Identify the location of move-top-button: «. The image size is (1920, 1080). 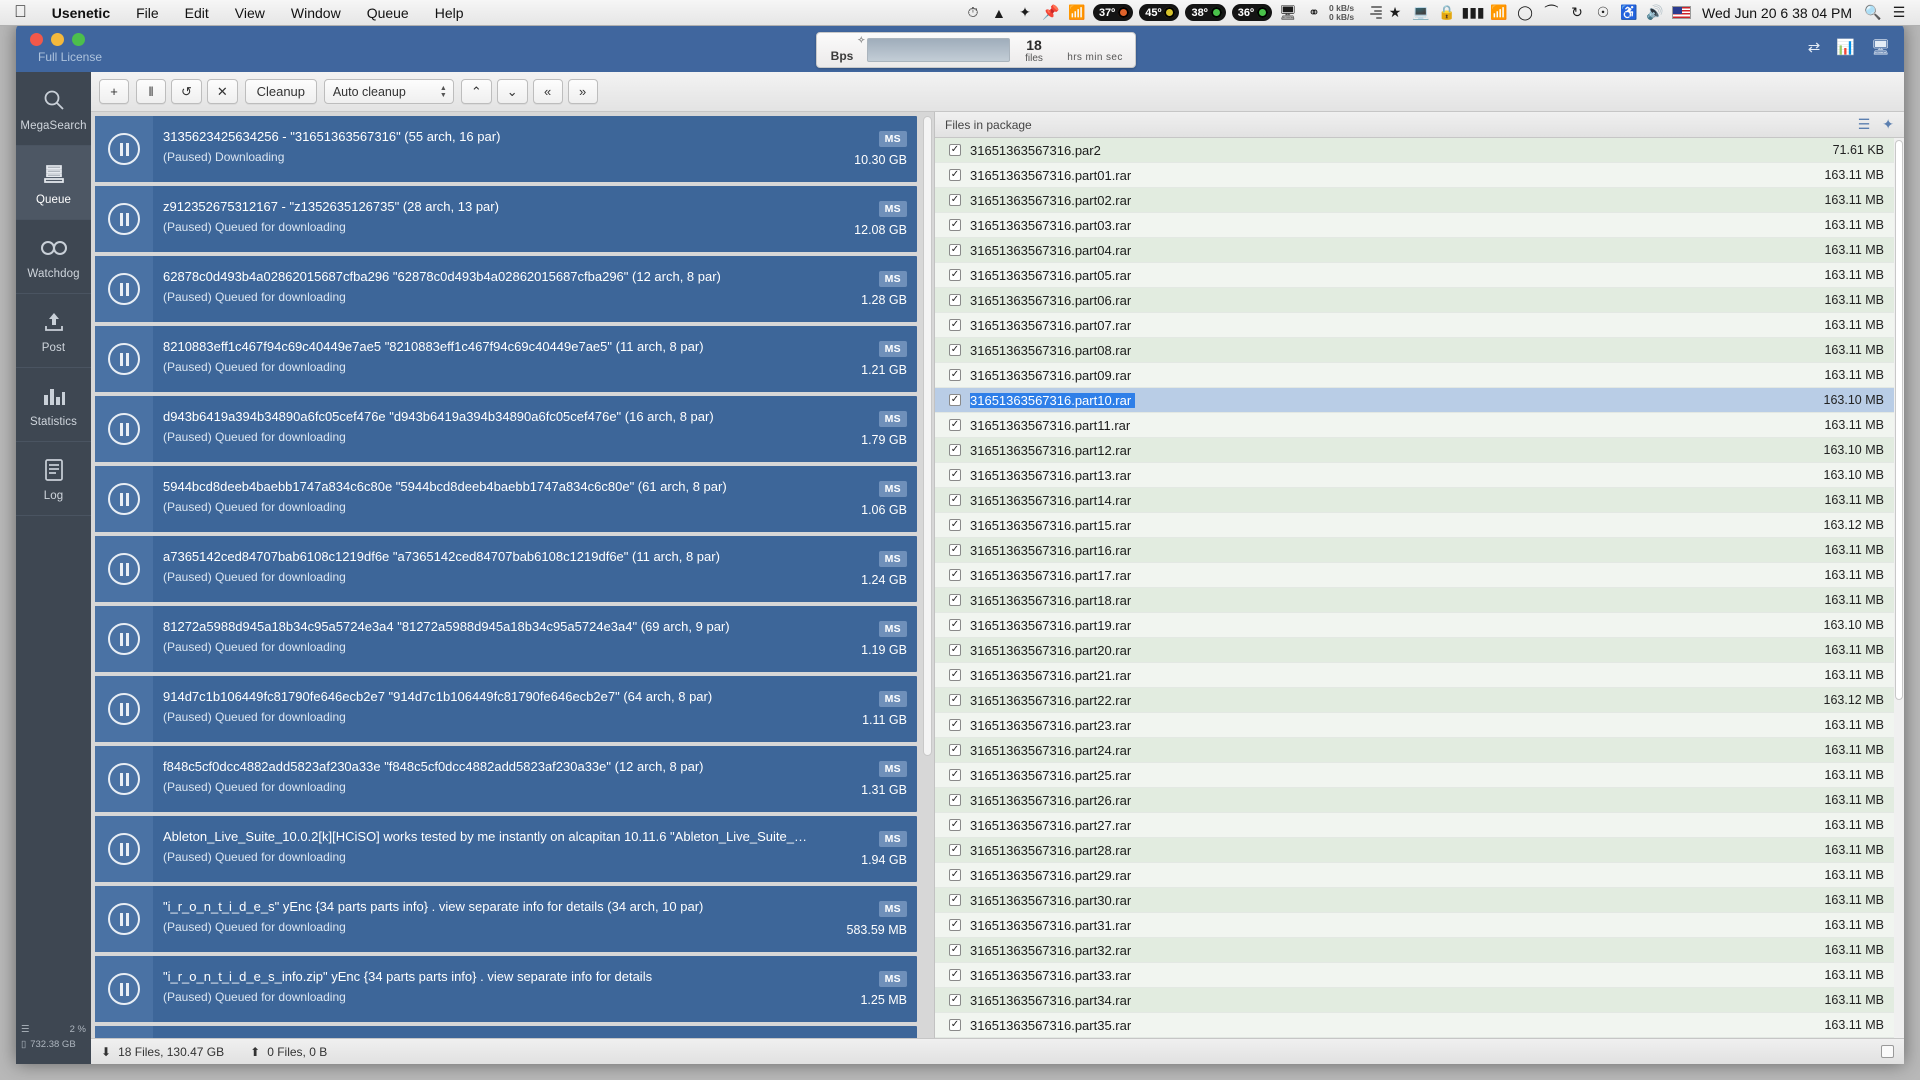
(547, 91).